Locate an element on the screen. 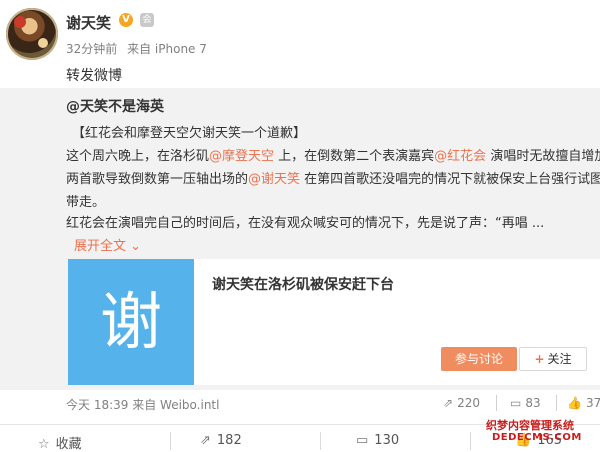 The width and height of the screenshot is (600, 452). quoted-text-segment: 这个周六晚上，在洛杉矶 is located at coordinates (138, 156).